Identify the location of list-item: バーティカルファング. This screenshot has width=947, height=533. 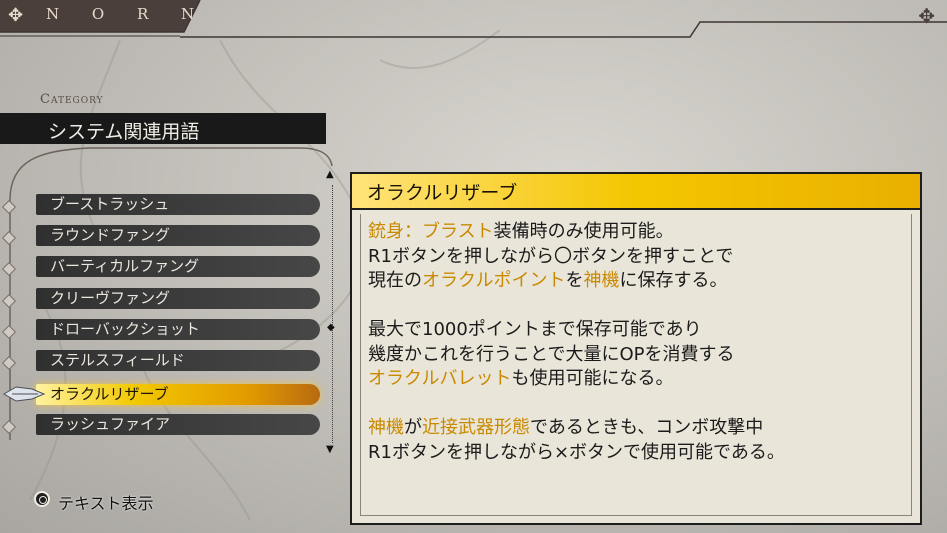
(178, 266).